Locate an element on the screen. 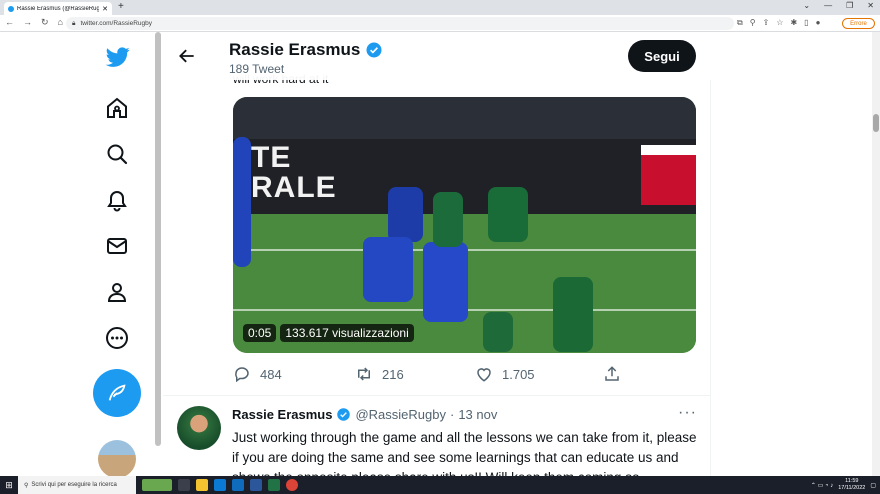 The image size is (880, 494). explore-icon is located at coordinates (117, 154).